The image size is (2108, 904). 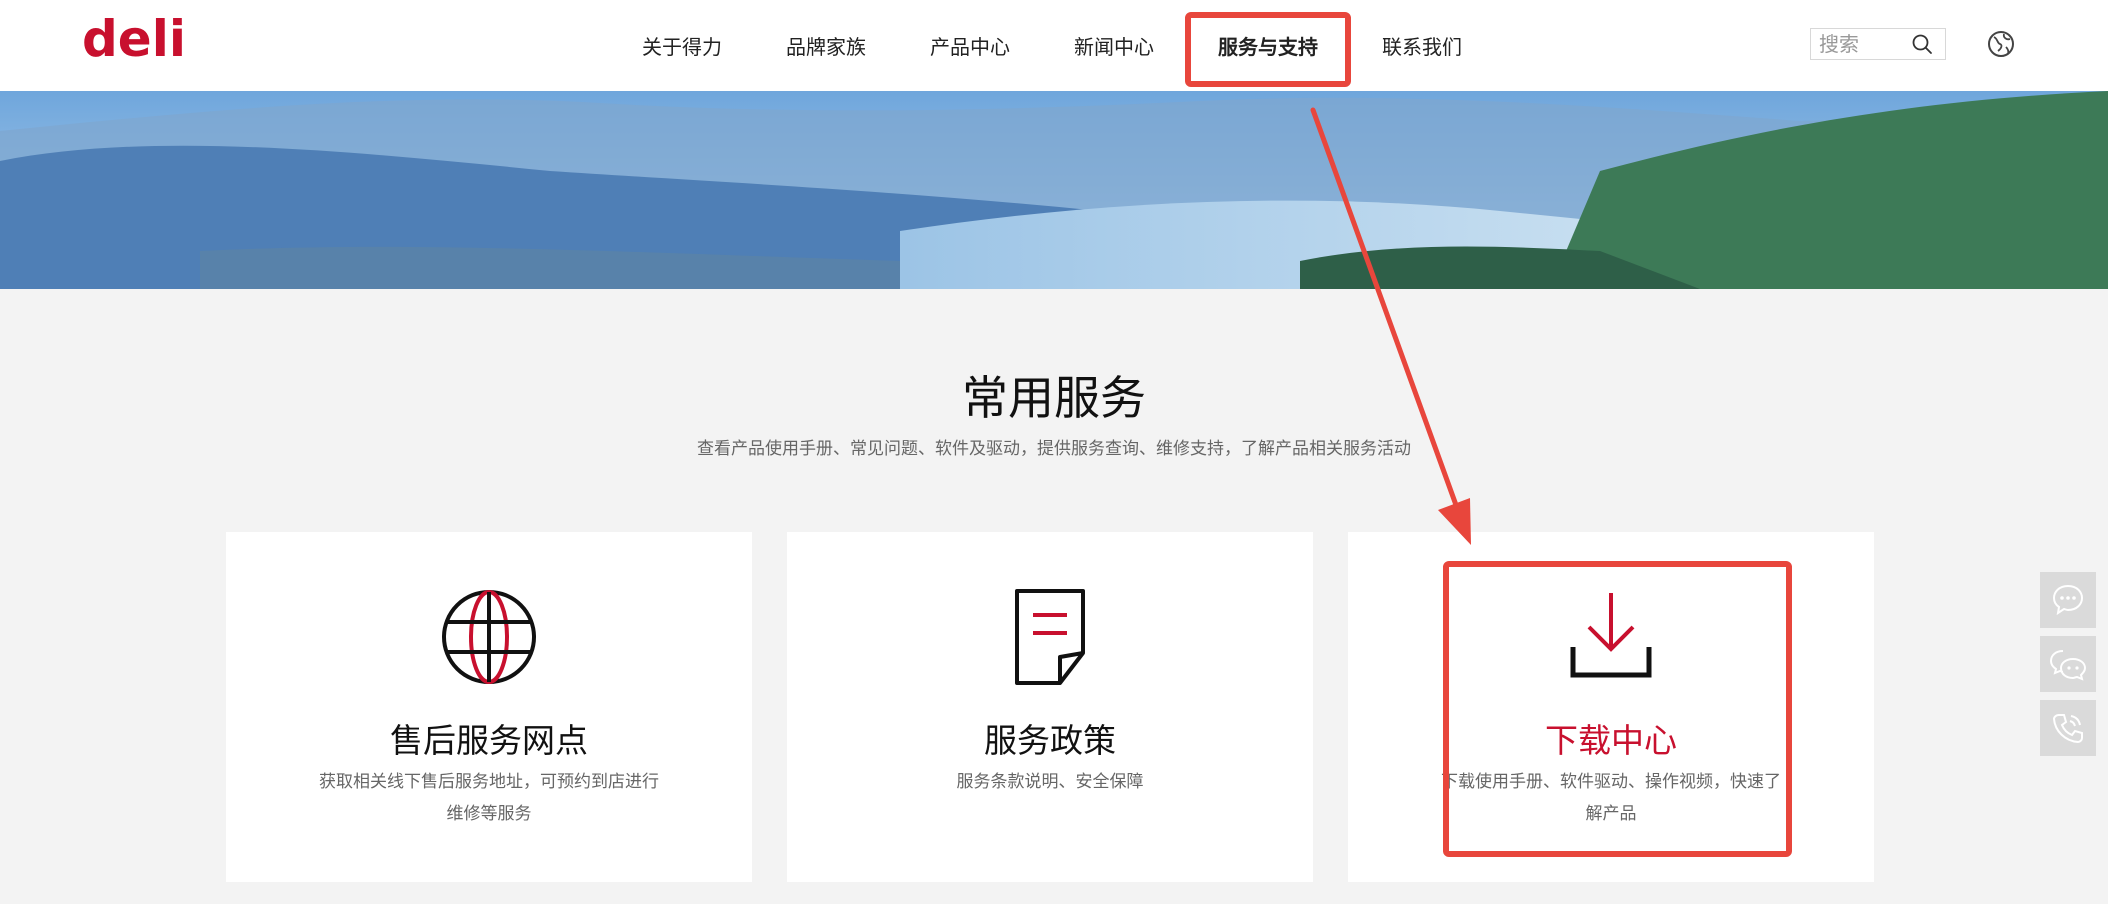 I want to click on card-title: 售后服务网点, so click(x=489, y=740).